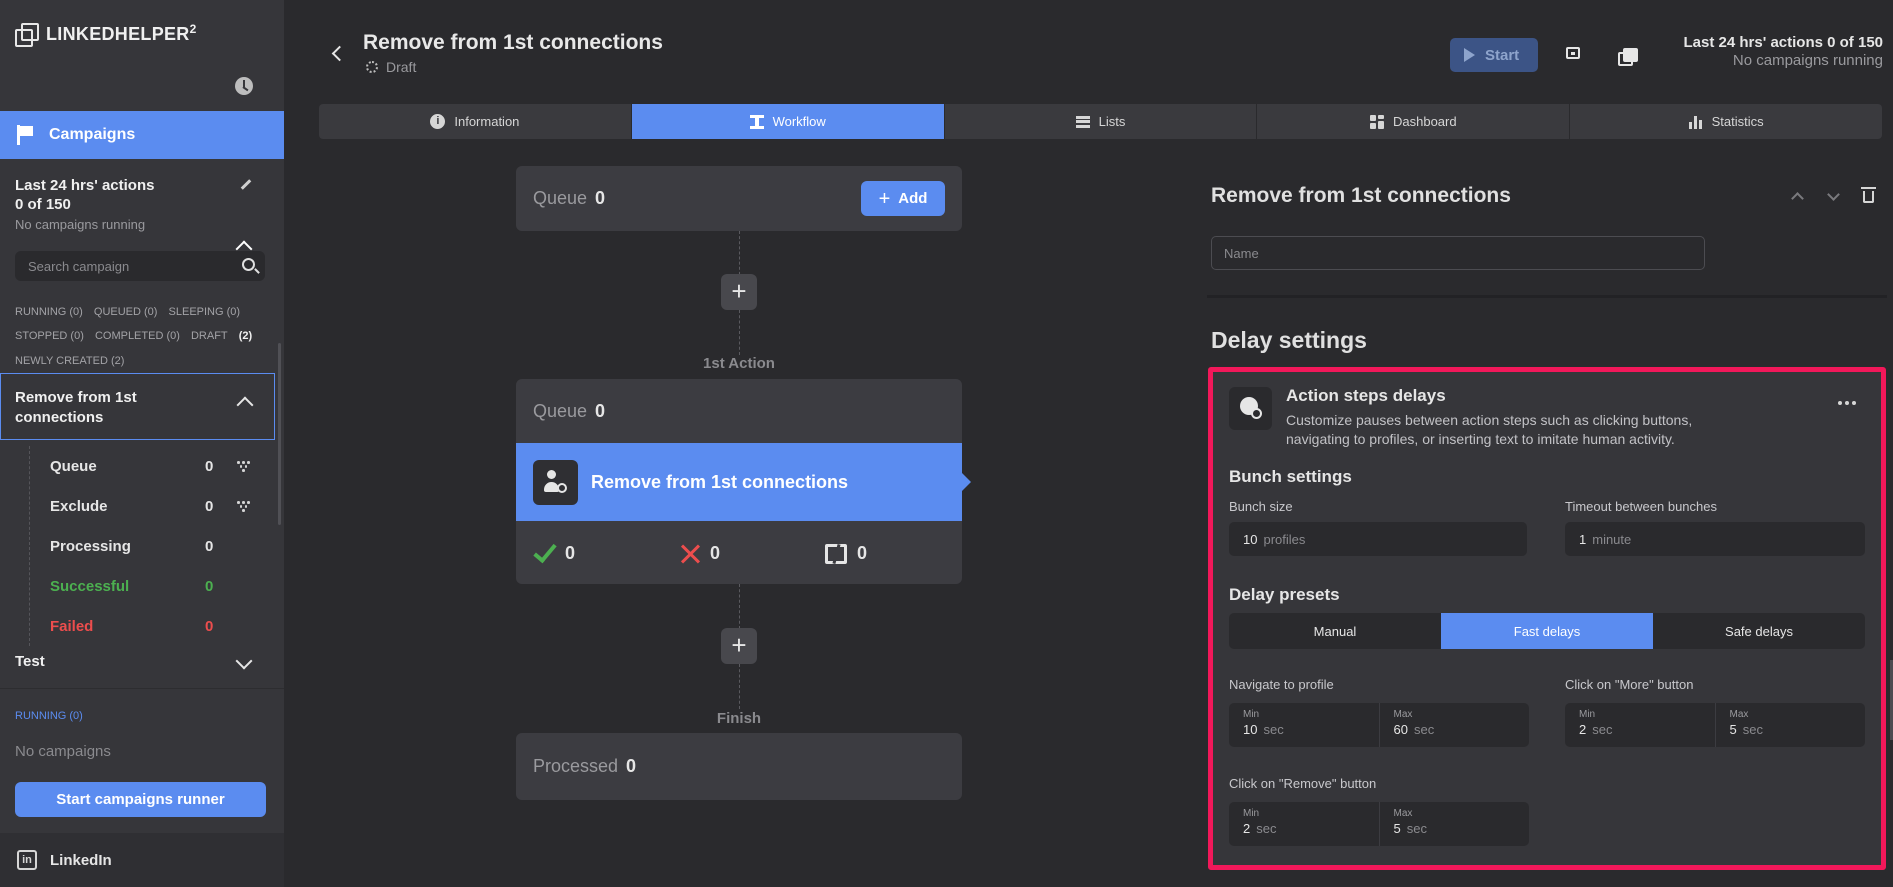 The height and width of the screenshot is (887, 1893). I want to click on name-input, so click(1458, 253).